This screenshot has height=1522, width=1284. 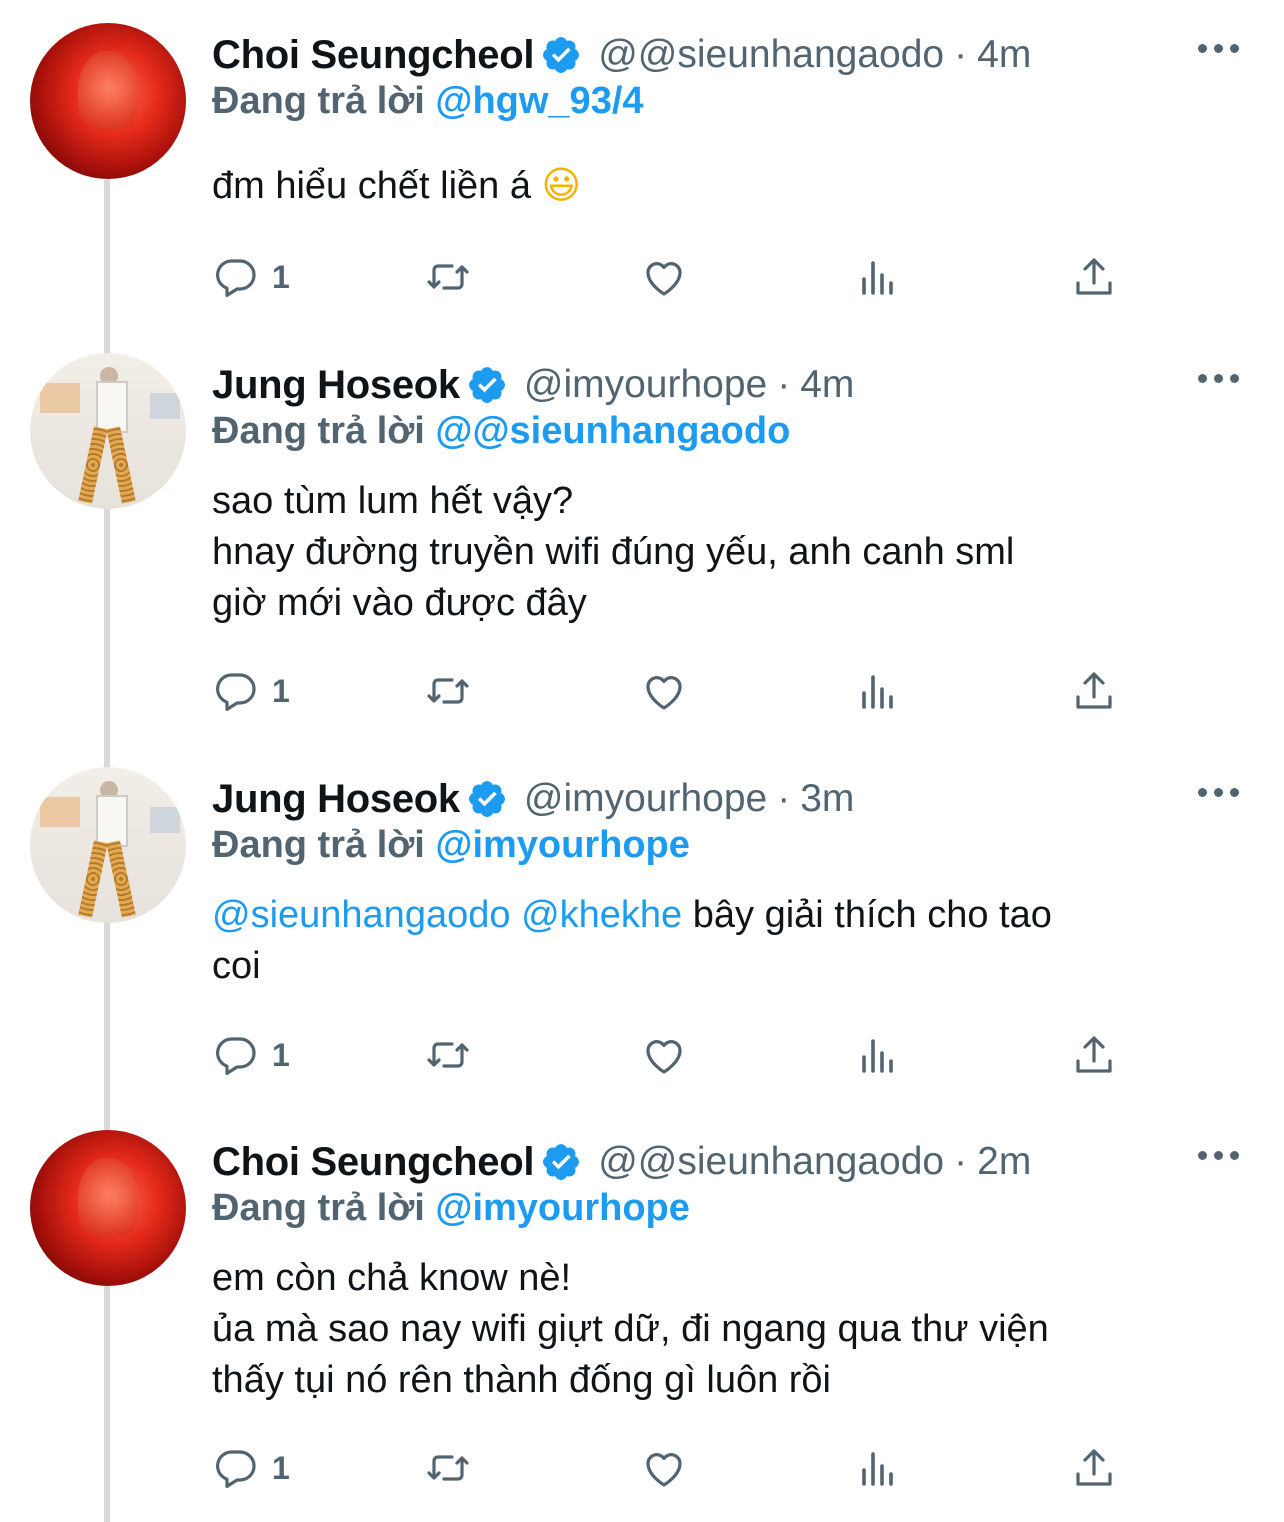 I want to click on tweet-text: đm hiểu chết liền á 😃, so click(x=727, y=186).